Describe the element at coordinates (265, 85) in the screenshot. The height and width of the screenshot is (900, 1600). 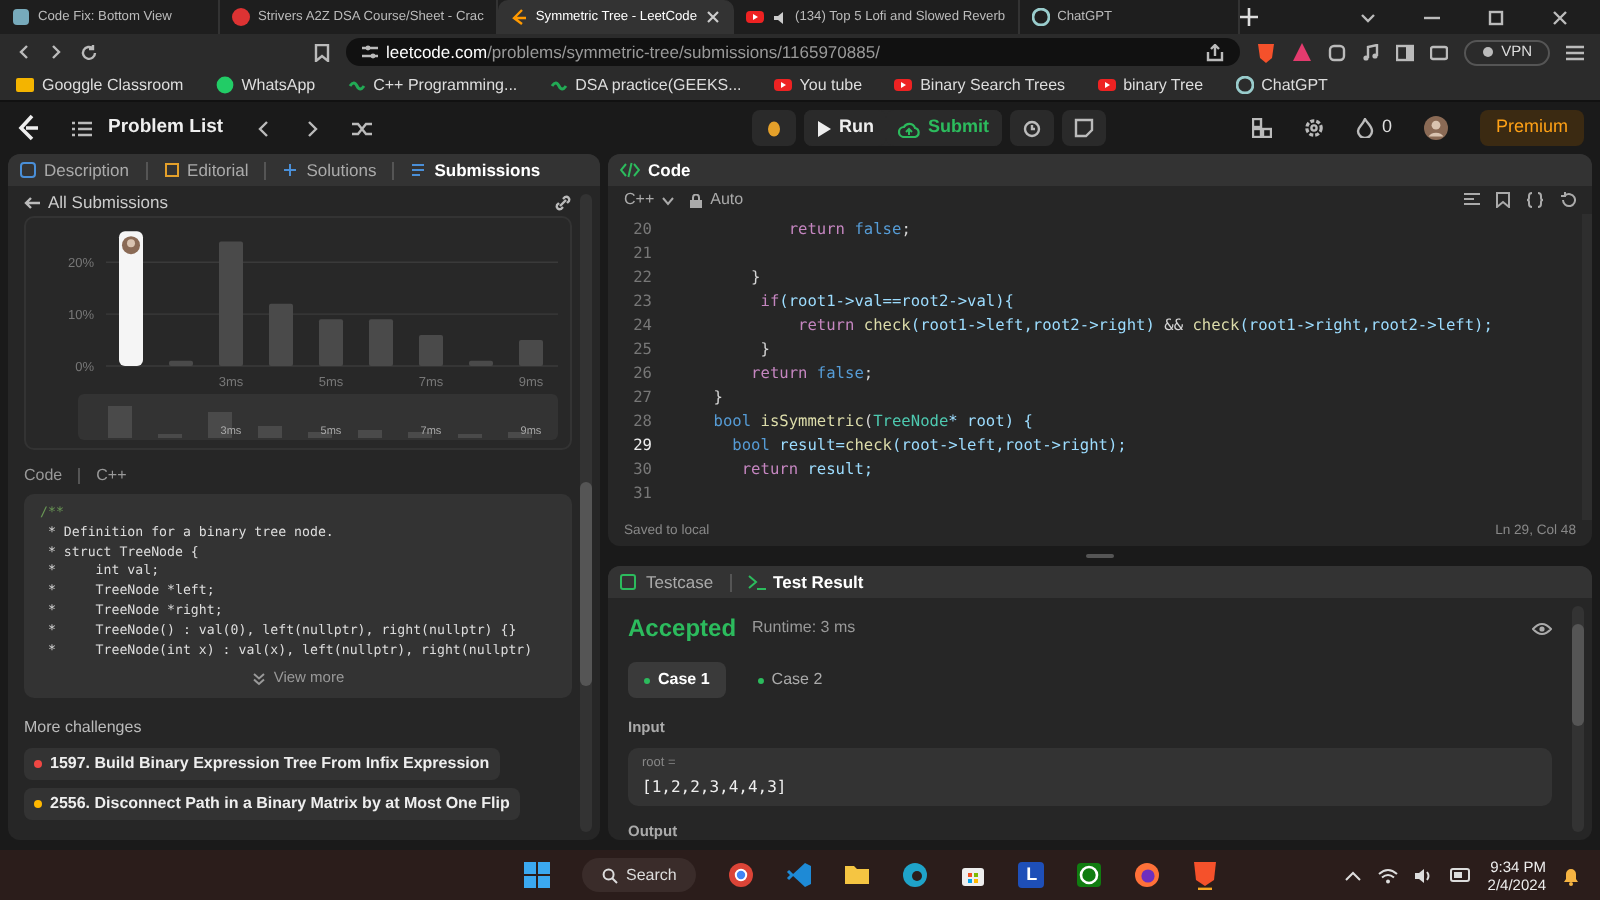
I see `bookmark-link: WhatsApp` at that location.